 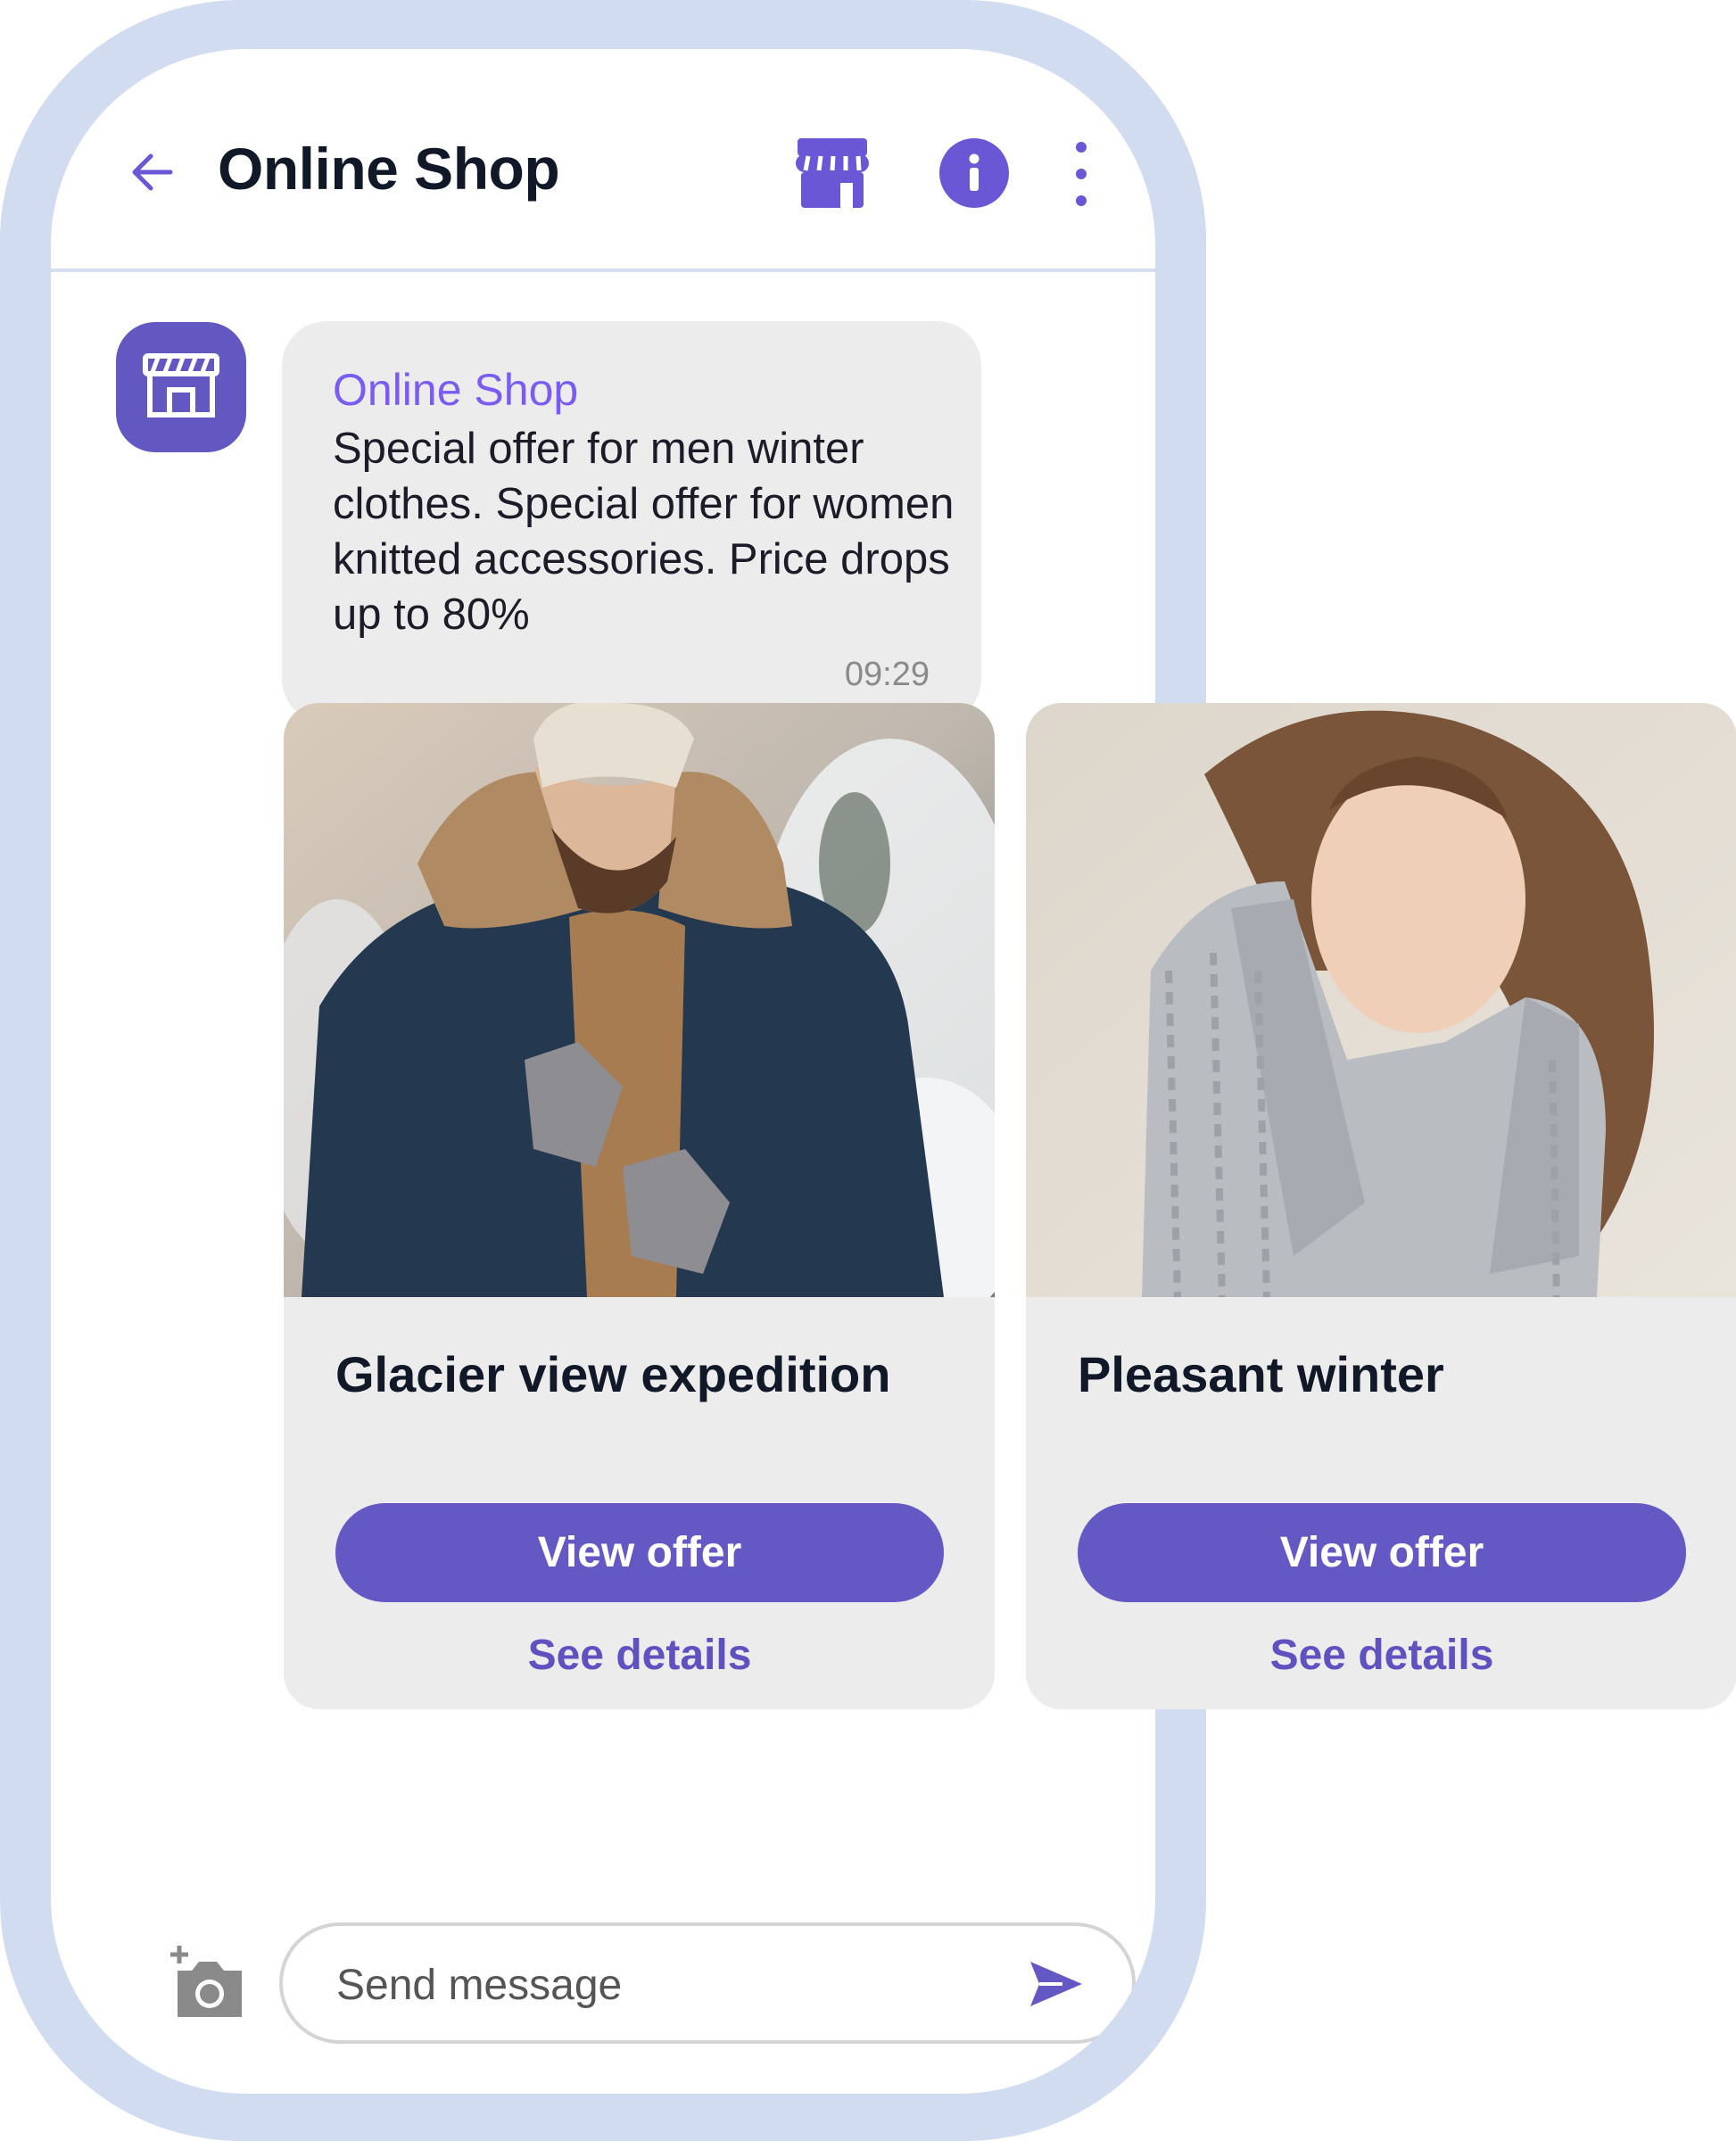 I want to click on send-icon, so click(x=1056, y=1984).